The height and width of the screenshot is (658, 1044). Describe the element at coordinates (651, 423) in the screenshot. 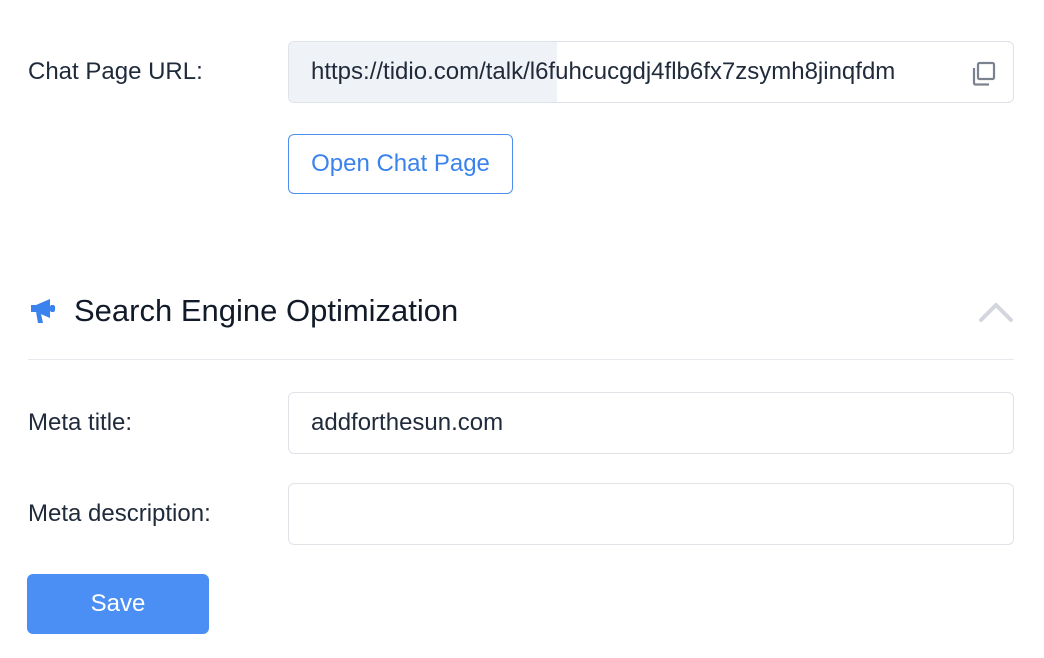

I see `meta-title-input` at that location.